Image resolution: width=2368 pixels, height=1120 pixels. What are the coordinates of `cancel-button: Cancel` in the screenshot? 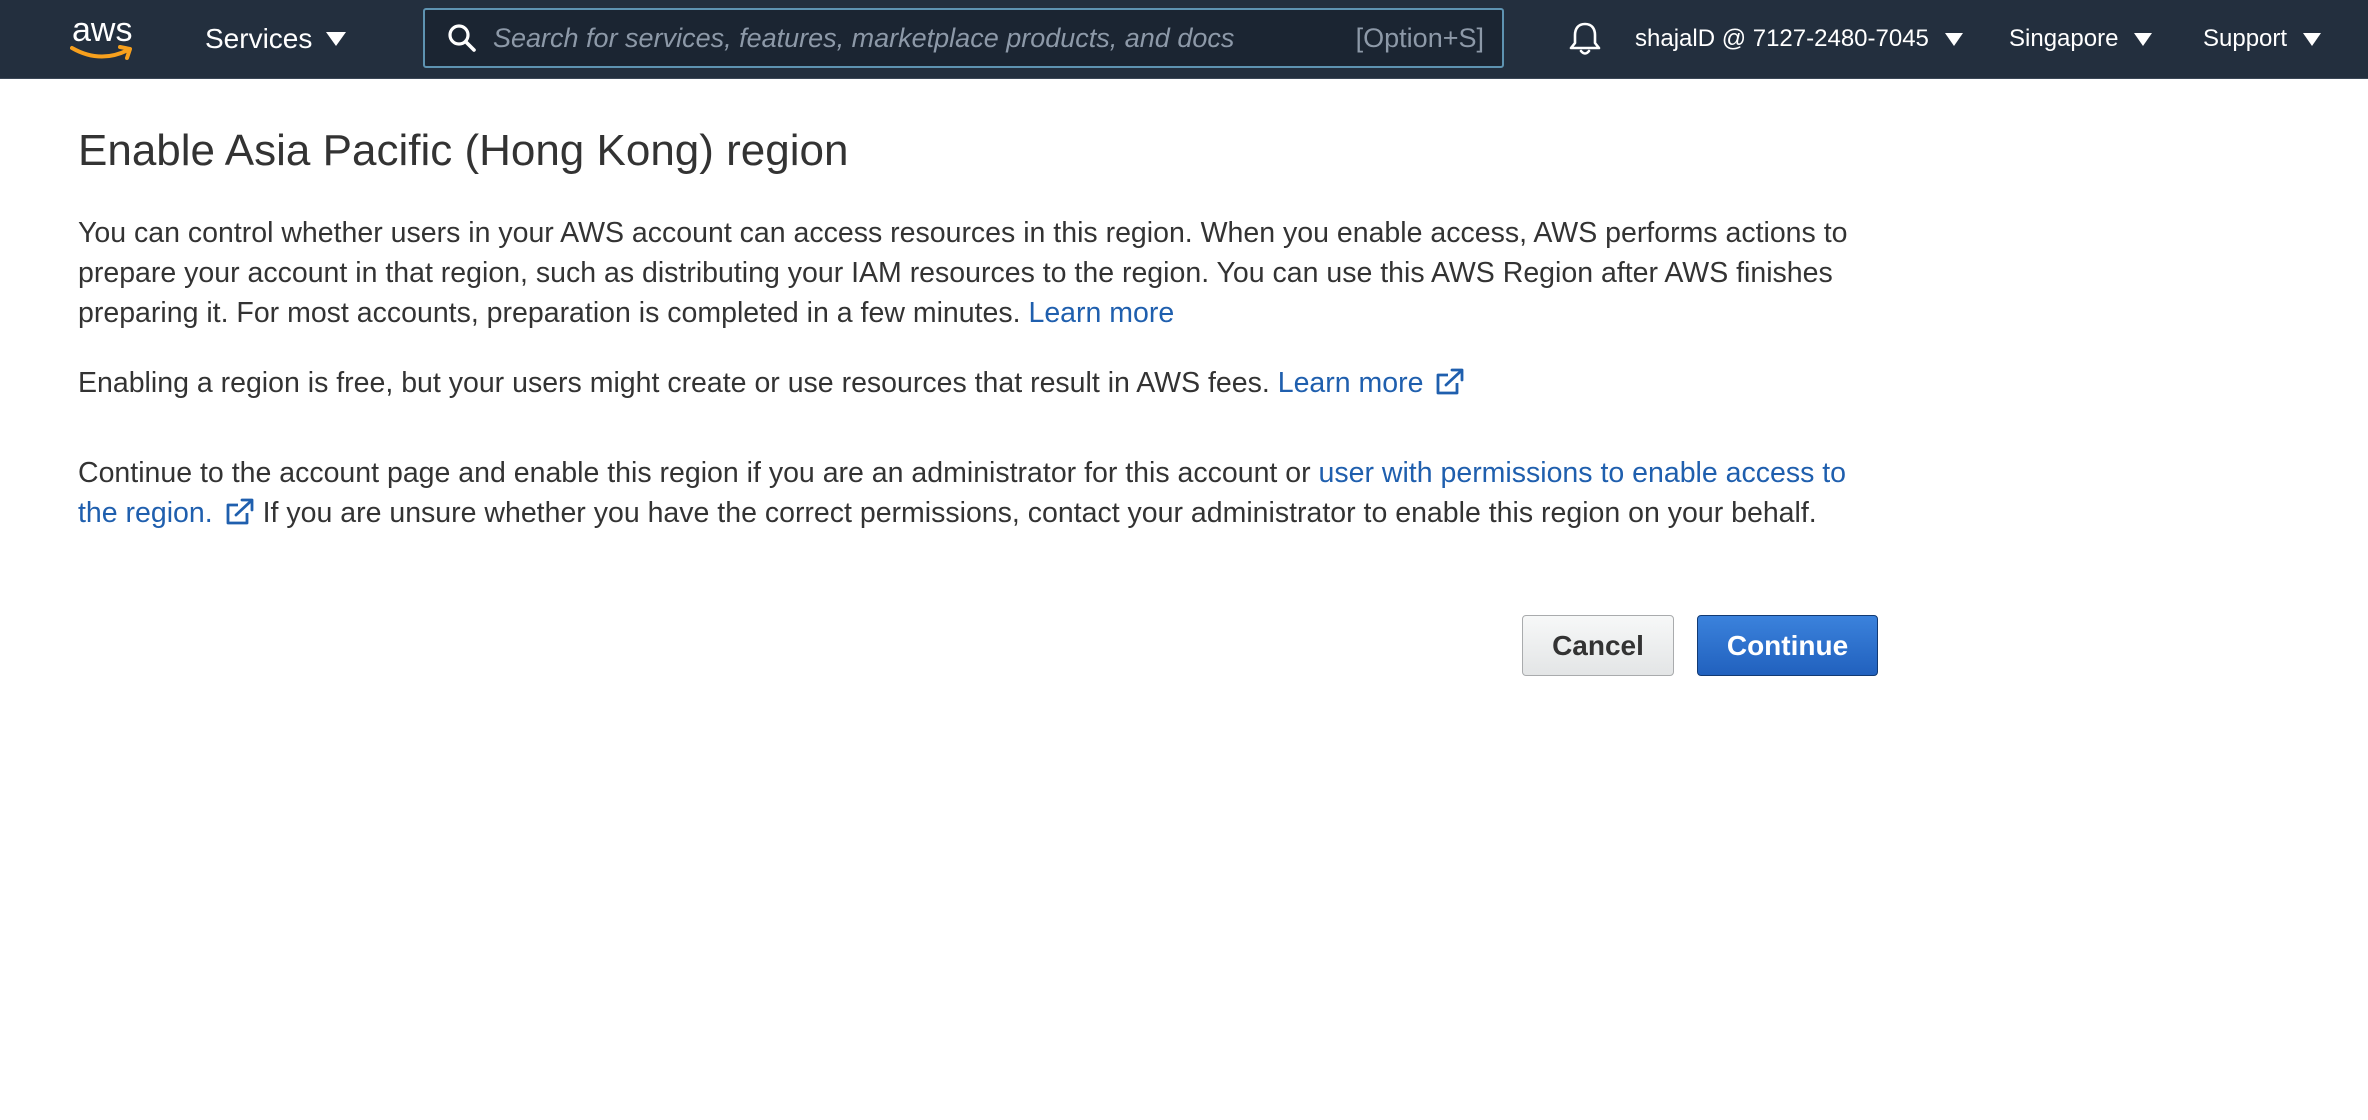 It's located at (1598, 645).